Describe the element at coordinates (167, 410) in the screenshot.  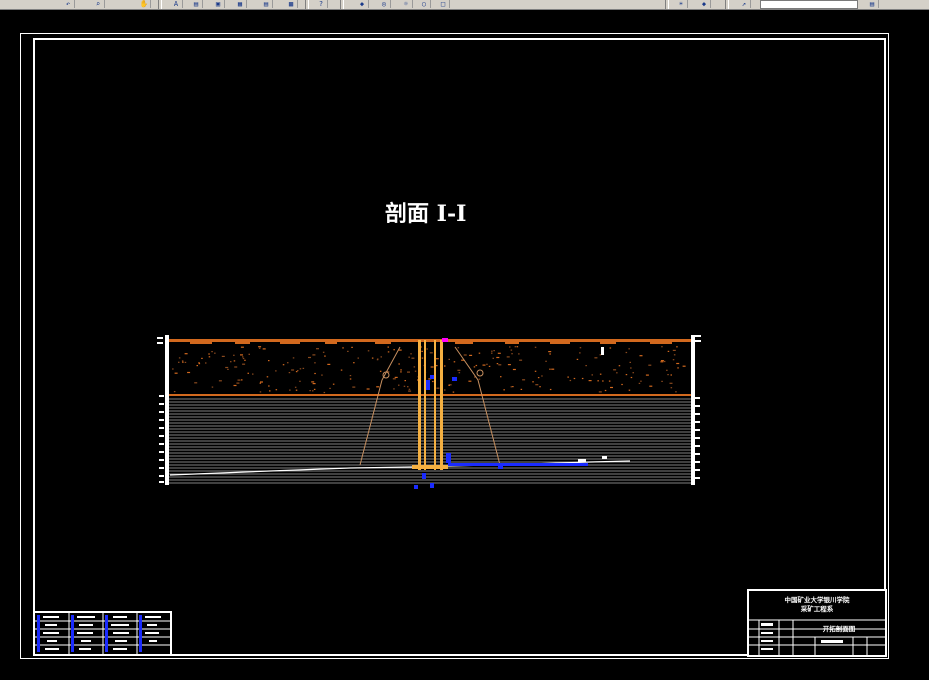
I see `left-column-marker` at that location.